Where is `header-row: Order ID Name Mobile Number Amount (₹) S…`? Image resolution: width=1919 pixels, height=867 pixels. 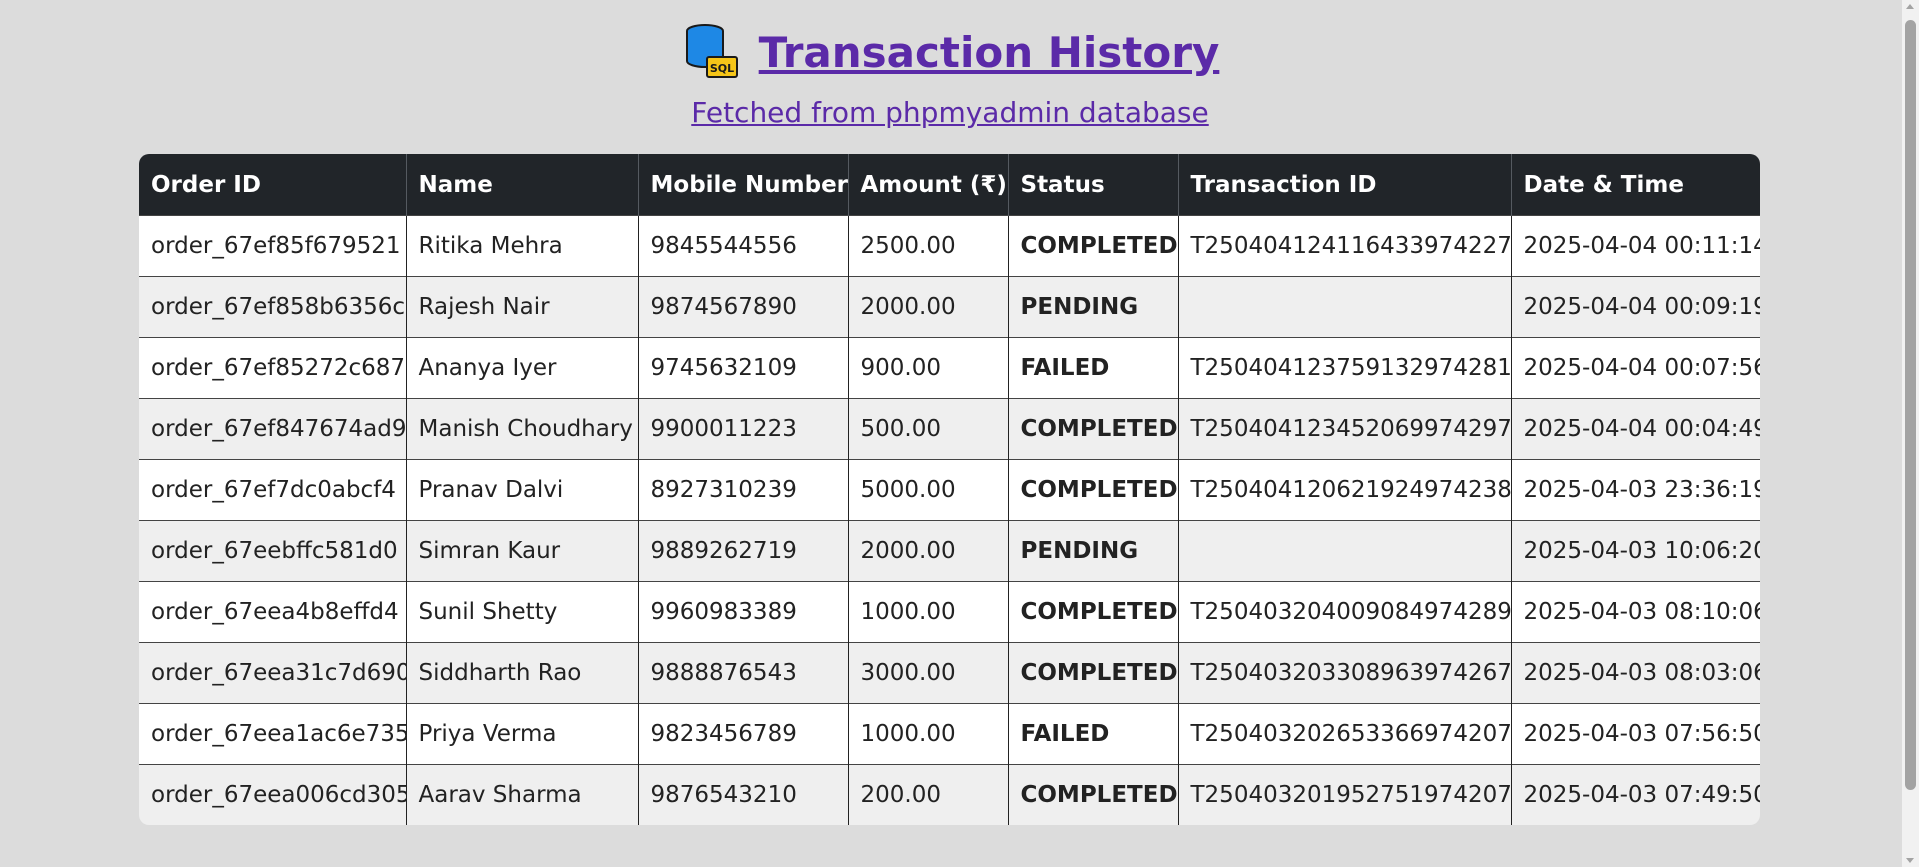
header-row: Order ID Name Mobile Number Amount (₹) S… is located at coordinates (949, 185).